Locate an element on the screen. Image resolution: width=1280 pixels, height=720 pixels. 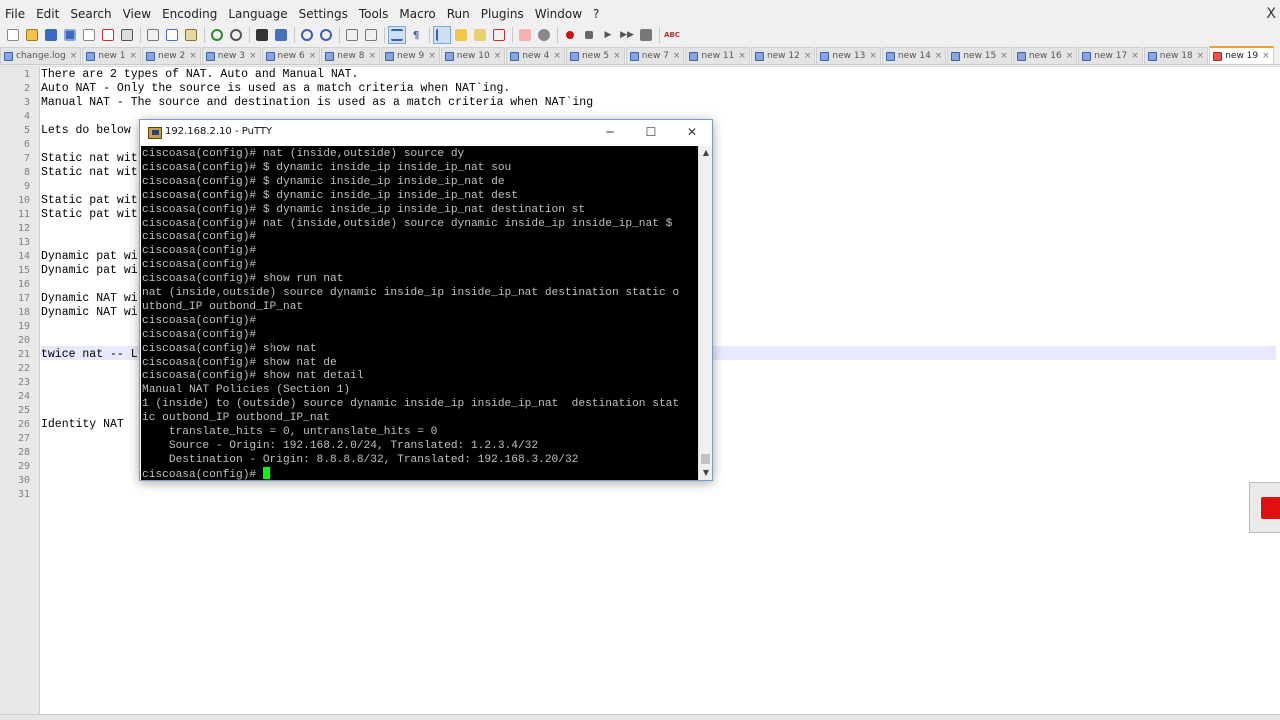
cut-icon is located at coordinates (153, 35).